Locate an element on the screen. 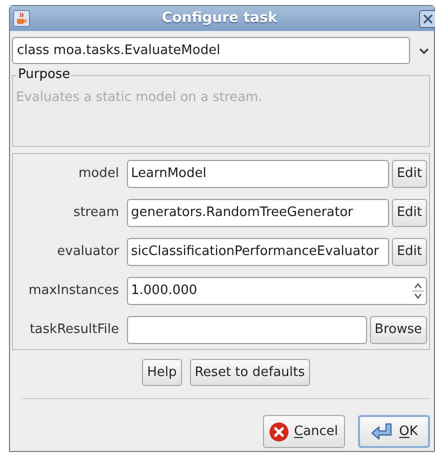 Image resolution: width=435 pixels, height=457 pixels. option-label: evaluator is located at coordinates (87, 252).